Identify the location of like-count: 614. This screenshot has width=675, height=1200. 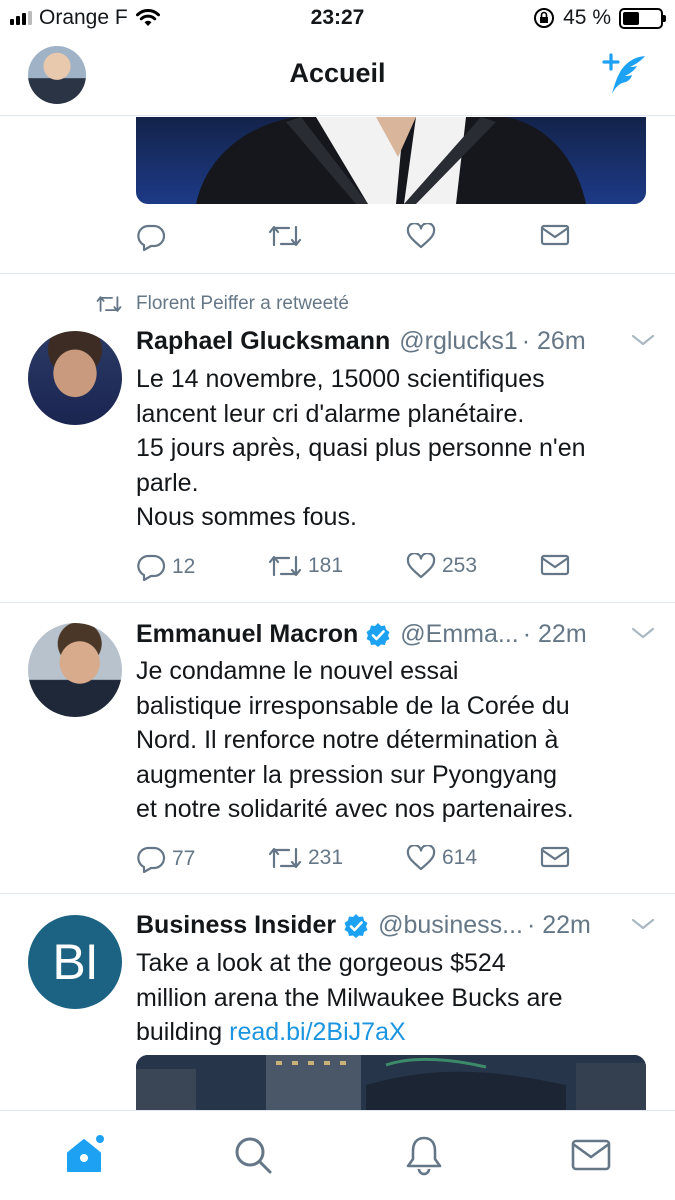
(460, 857).